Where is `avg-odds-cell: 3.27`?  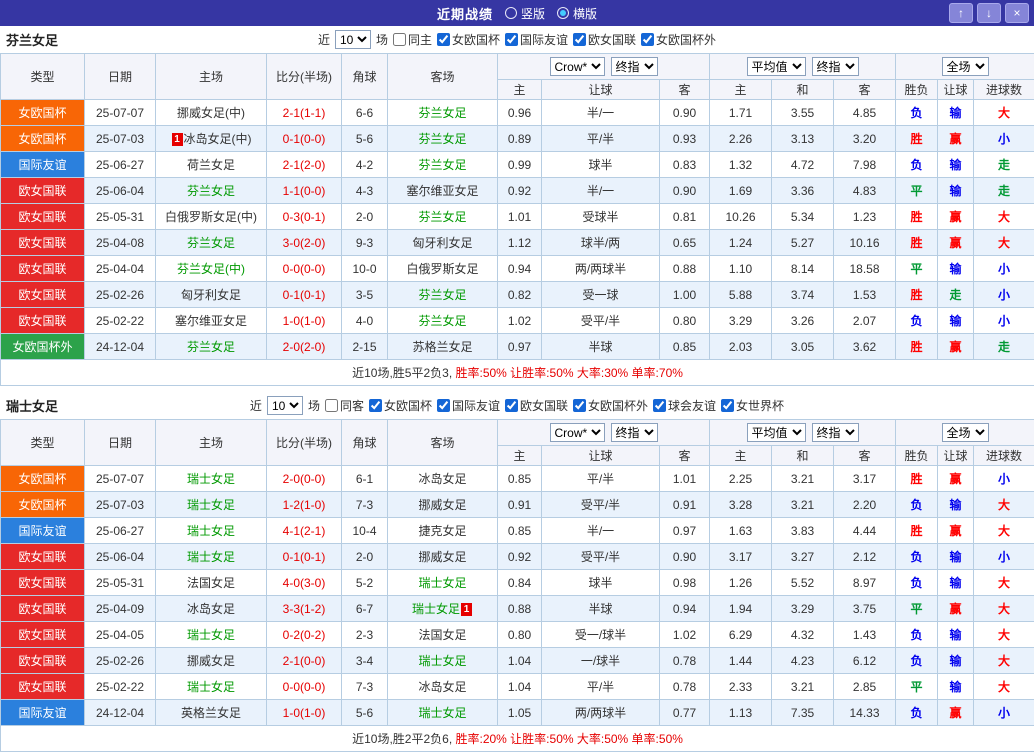
avg-odds-cell: 3.27 is located at coordinates (803, 557).